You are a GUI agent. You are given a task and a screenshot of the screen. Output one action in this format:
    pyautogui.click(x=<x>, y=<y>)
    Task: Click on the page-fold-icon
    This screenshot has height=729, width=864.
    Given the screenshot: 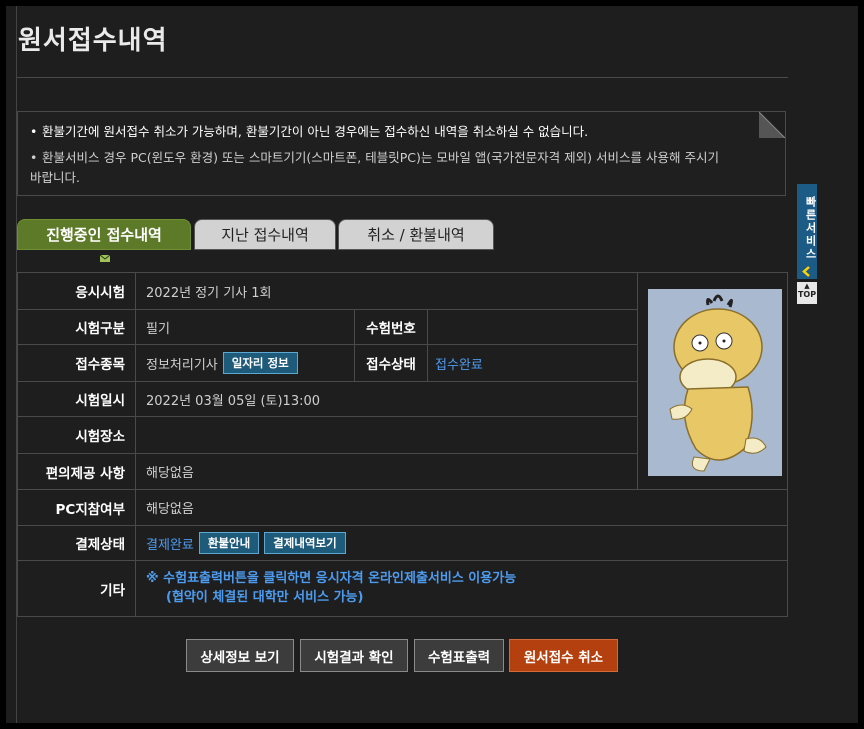 What is the action you would take?
    pyautogui.click(x=772, y=125)
    